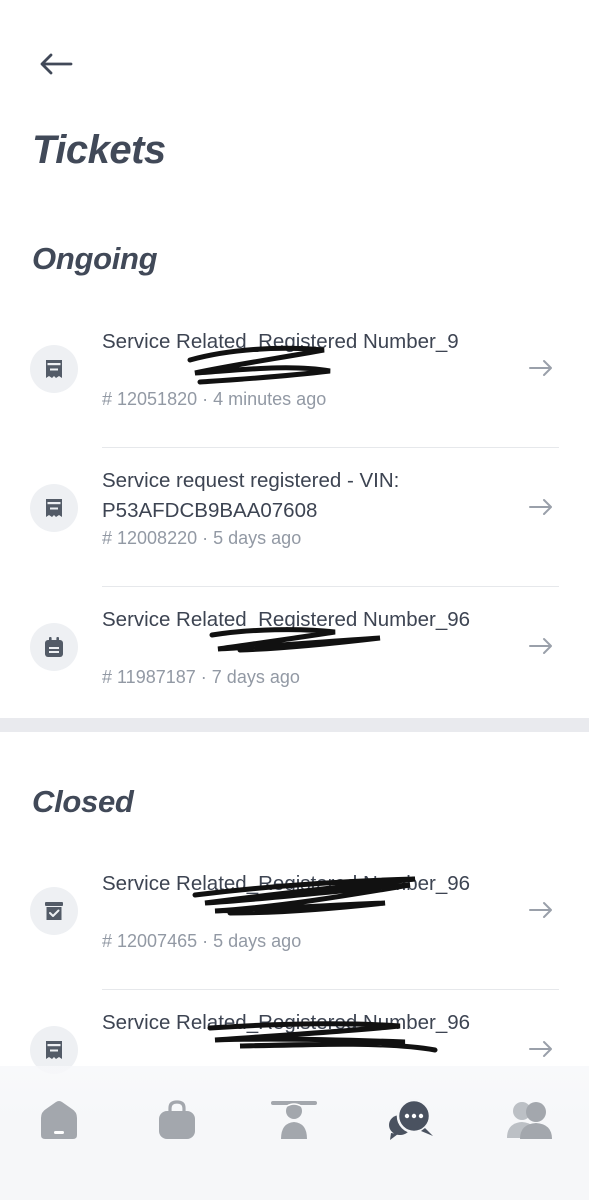  What do you see at coordinates (150, 941) in the screenshot?
I see `ticket-number: # 12007465` at bounding box center [150, 941].